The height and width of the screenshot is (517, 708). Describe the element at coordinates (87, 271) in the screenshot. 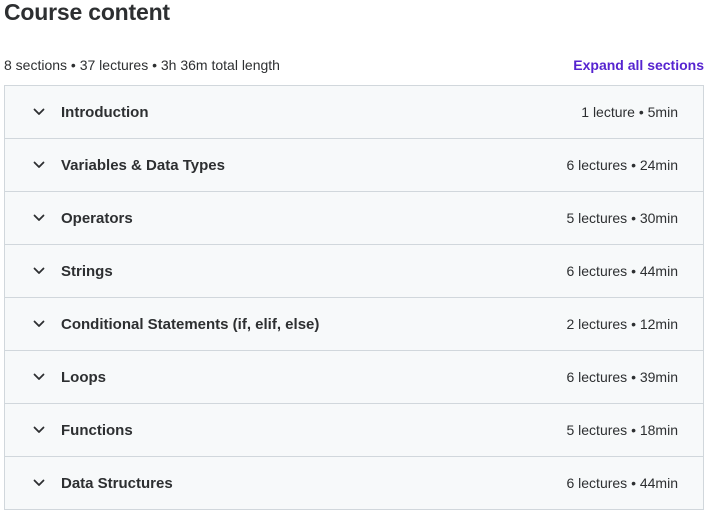

I see `section-title: Strings` at that location.